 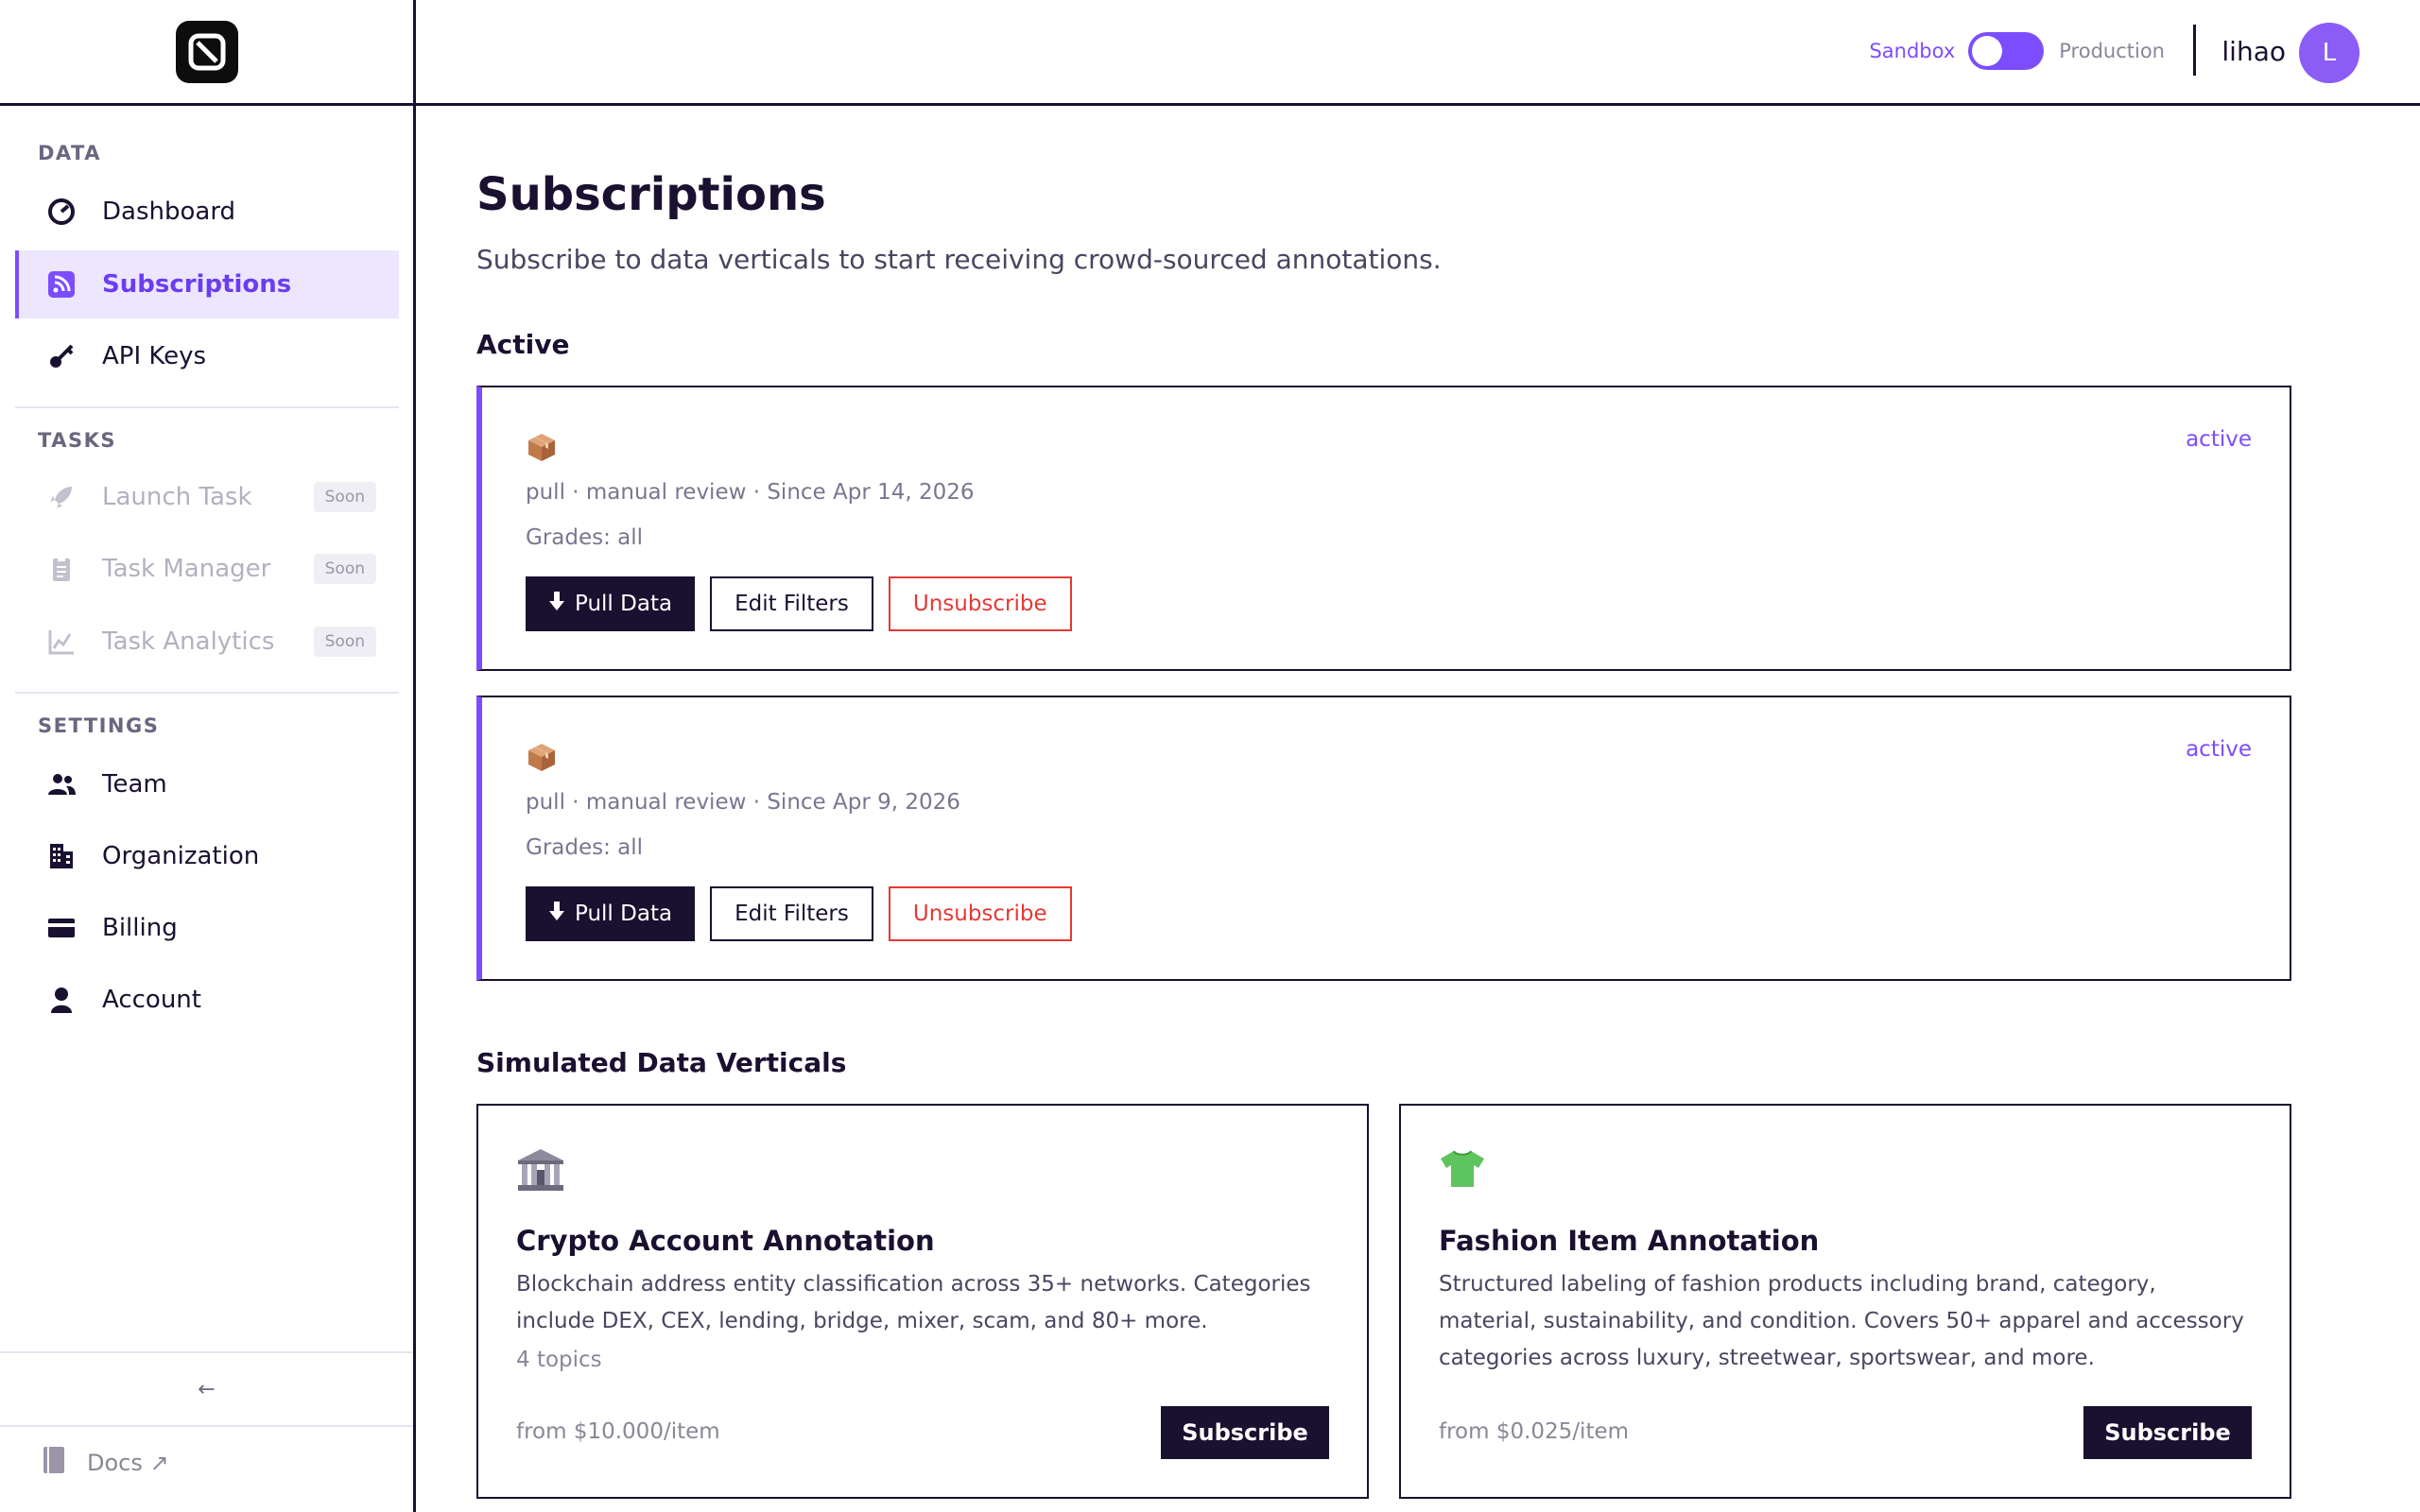 What do you see at coordinates (61, 928) in the screenshot?
I see `credit-card-icon` at bounding box center [61, 928].